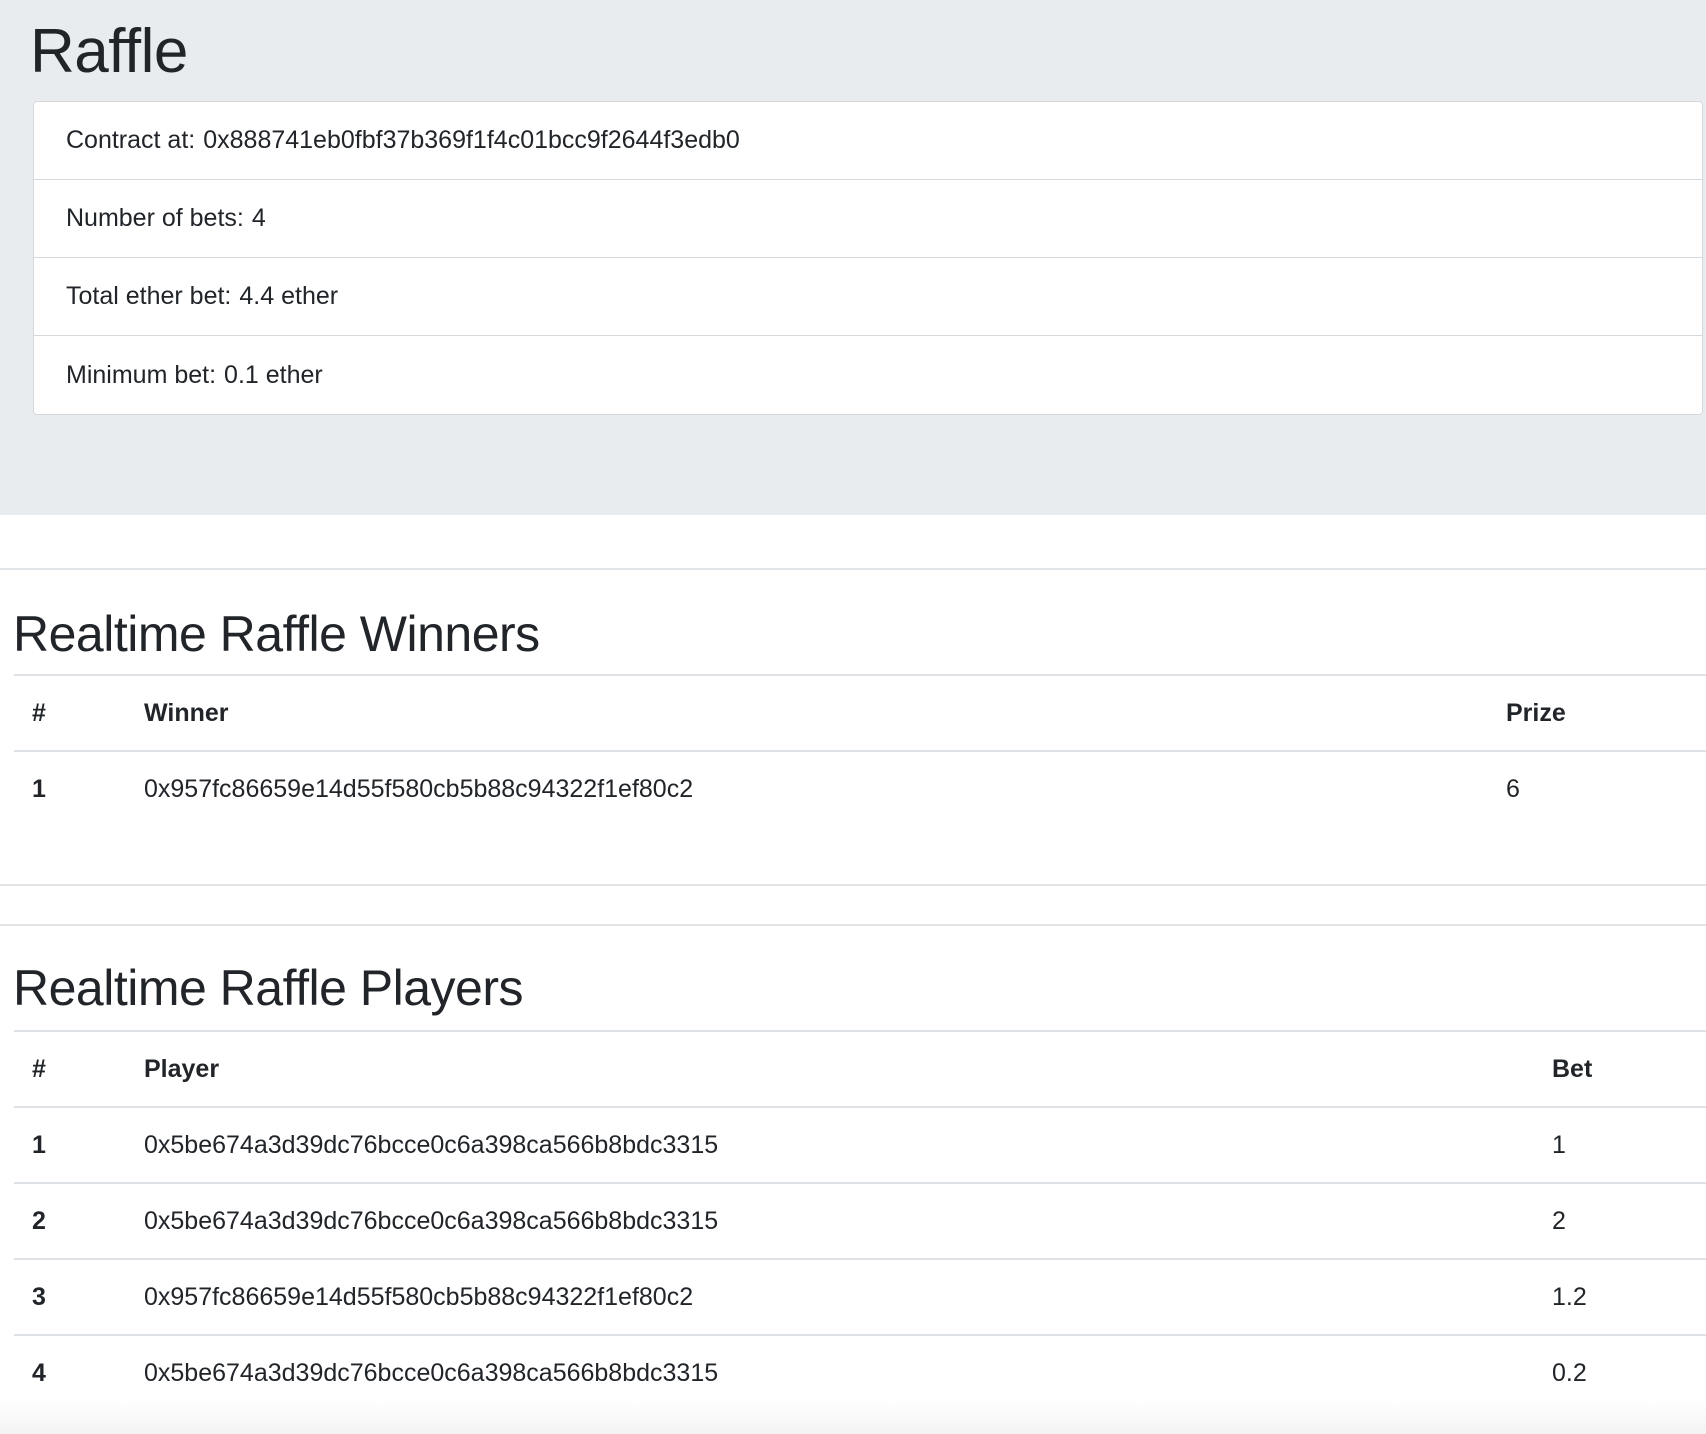  Describe the element at coordinates (141, 374) in the screenshot. I see `minimum-bet-label: Minimum bet:` at that location.